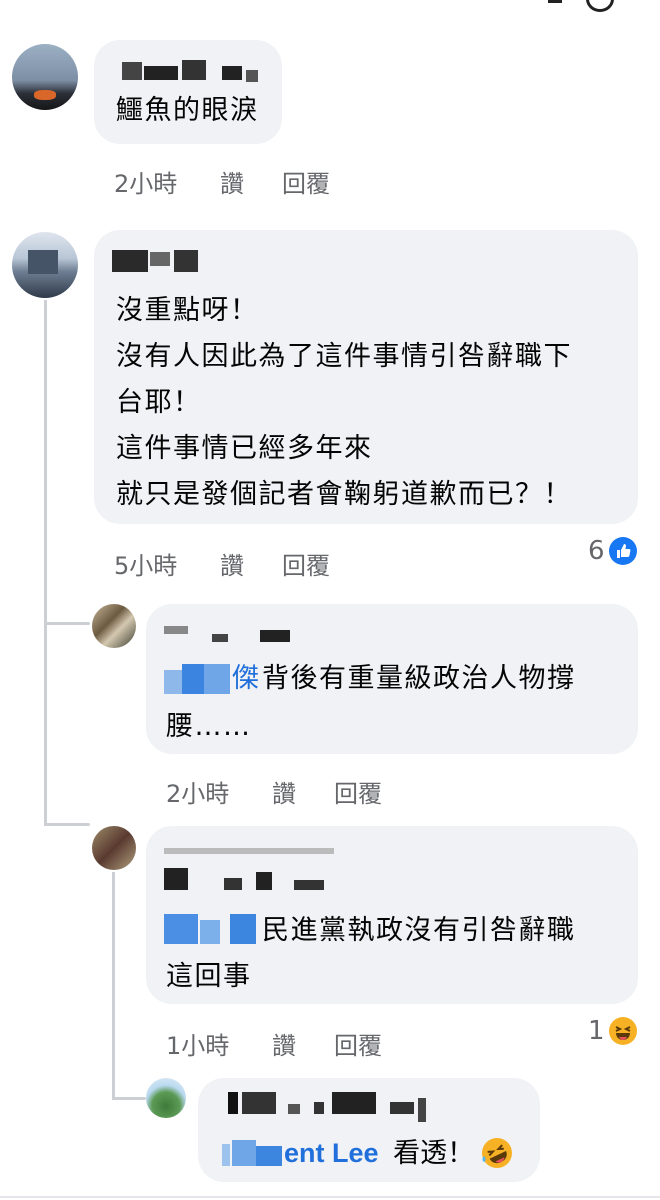 The height and width of the screenshot is (1200, 660). I want to click on comment-text: 台耶！, so click(159, 402).